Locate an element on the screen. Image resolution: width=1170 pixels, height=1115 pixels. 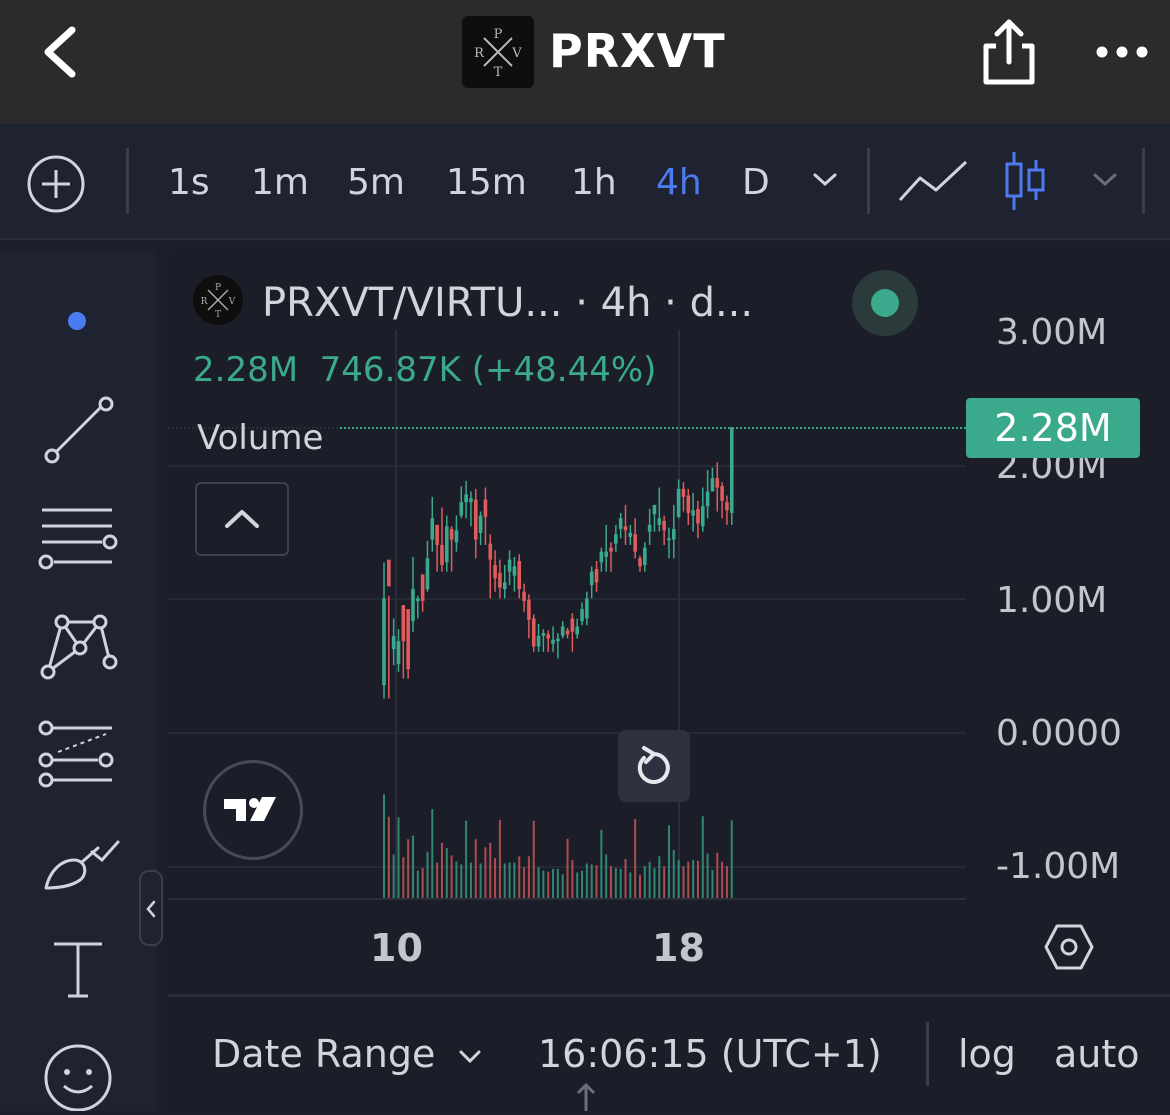
clock-up-arrow-icon is located at coordinates (586, 1095).